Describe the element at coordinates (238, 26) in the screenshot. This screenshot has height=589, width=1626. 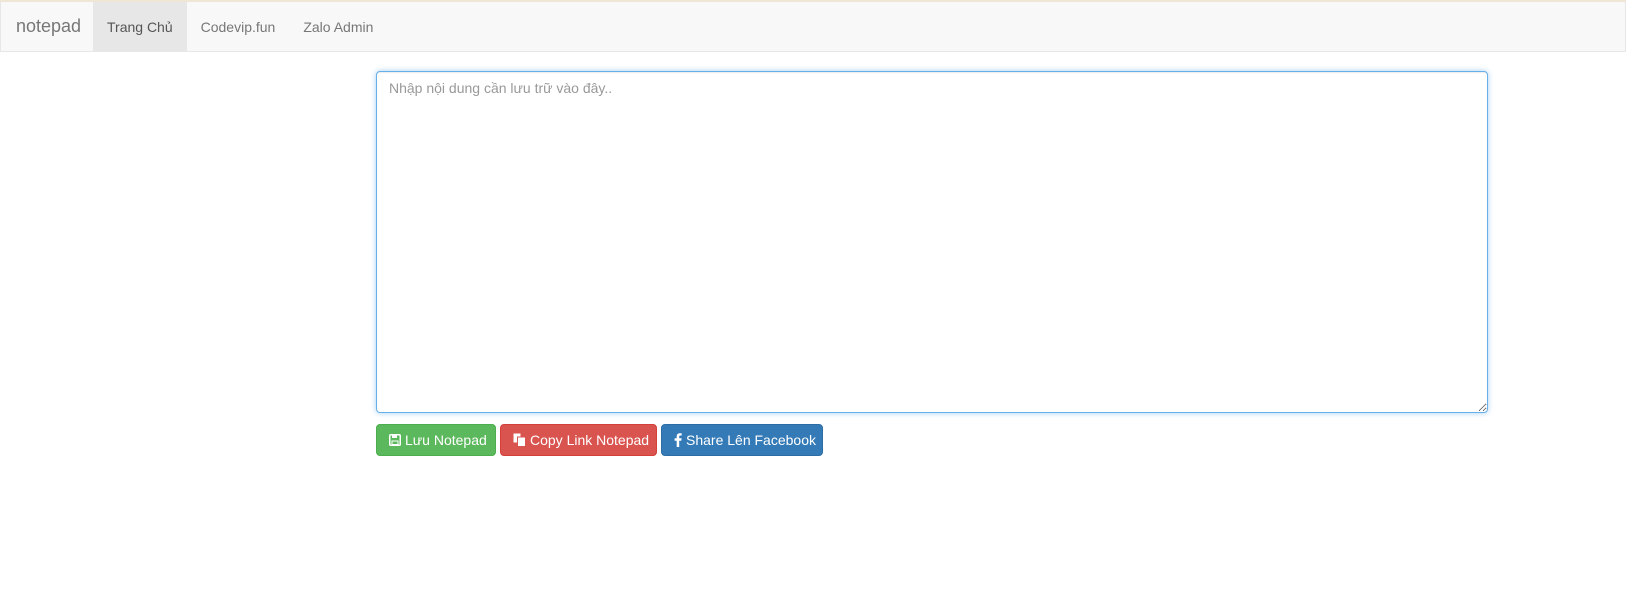
I see `nav-item-codevip: Codevip.fun` at that location.